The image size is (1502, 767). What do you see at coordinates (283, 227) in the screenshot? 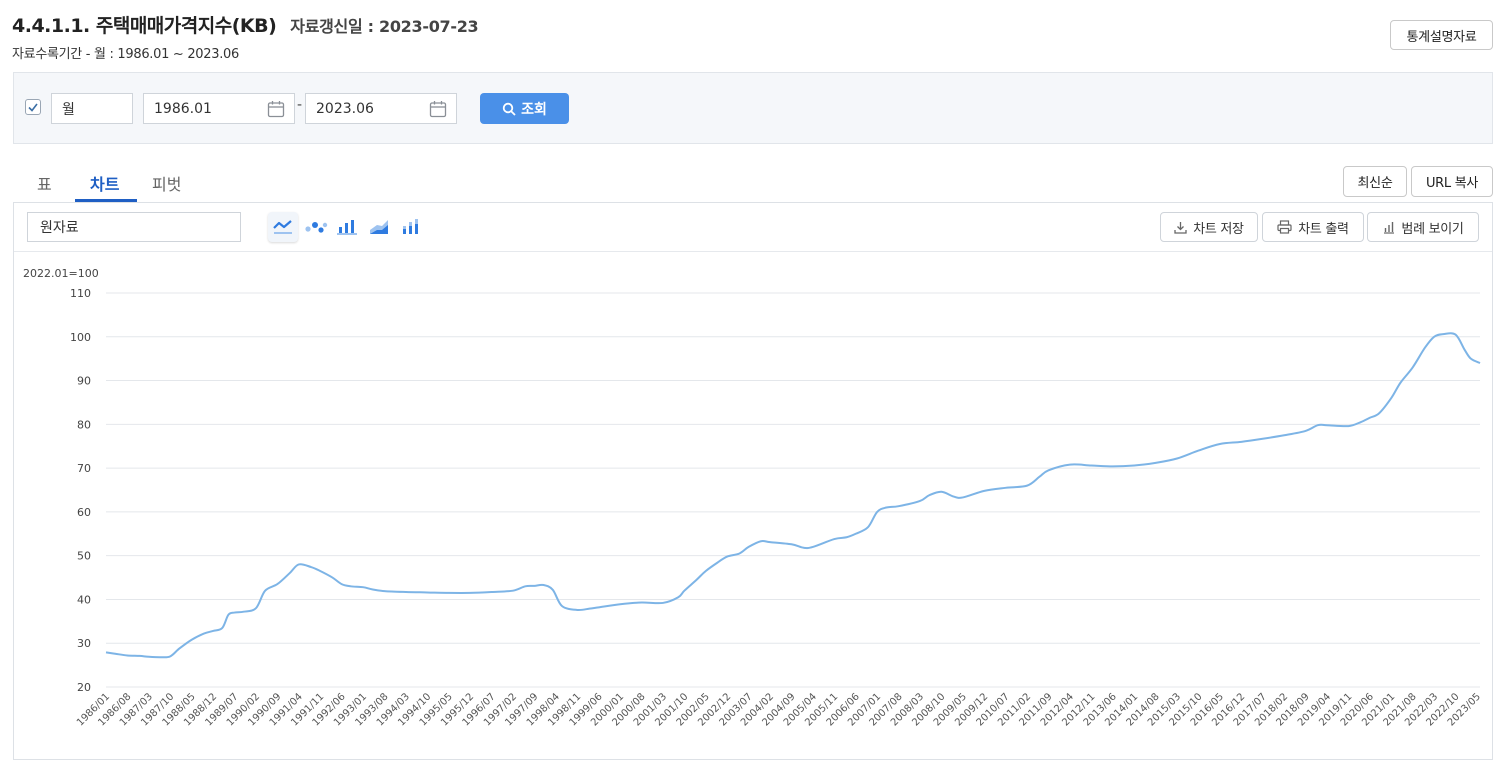
I see `line-chart-icon` at bounding box center [283, 227].